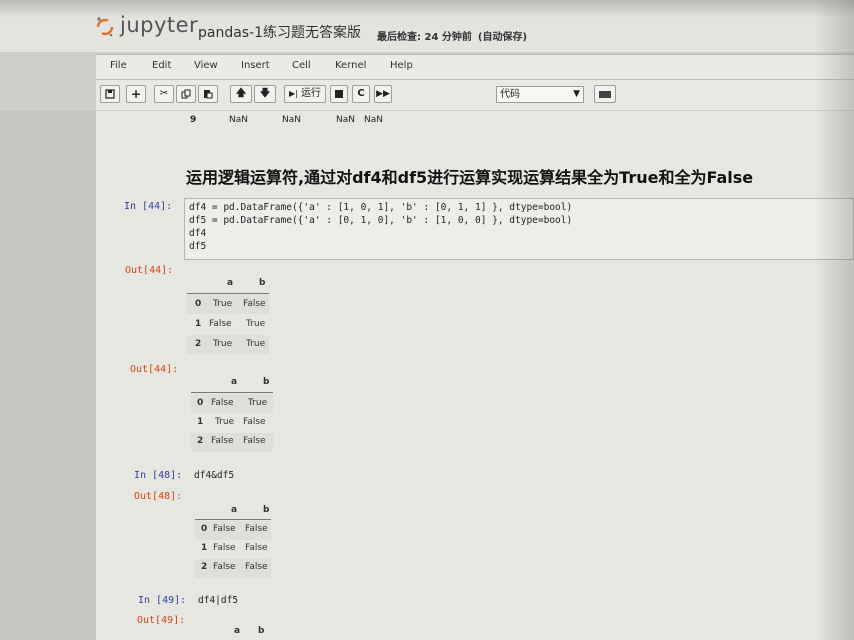  Describe the element at coordinates (293, 93) in the screenshot. I see `run-icon: ▶|` at that location.